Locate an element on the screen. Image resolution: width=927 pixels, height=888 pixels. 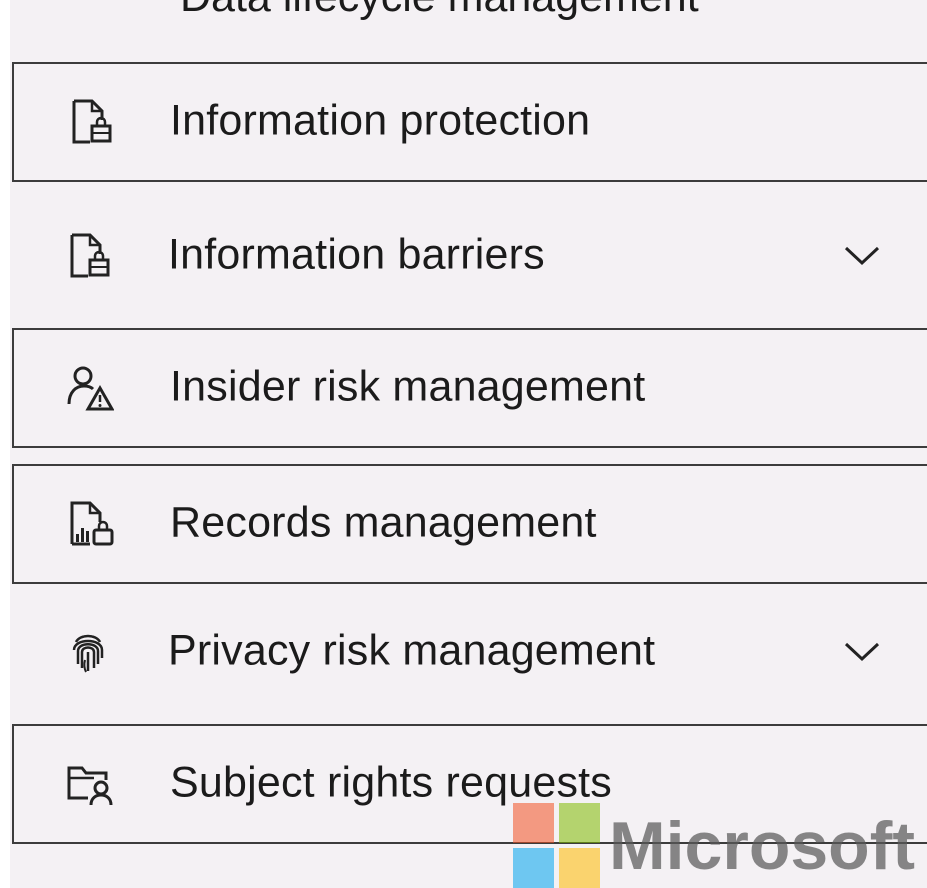
watermark-text: Microsoft is located at coordinates (762, 846).